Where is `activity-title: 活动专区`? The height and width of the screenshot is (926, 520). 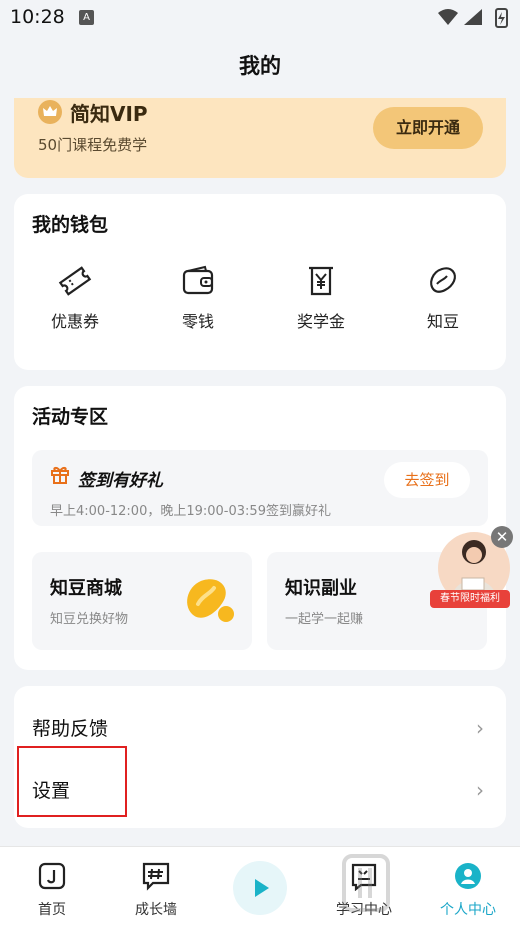 activity-title: 活动专区 is located at coordinates (70, 417).